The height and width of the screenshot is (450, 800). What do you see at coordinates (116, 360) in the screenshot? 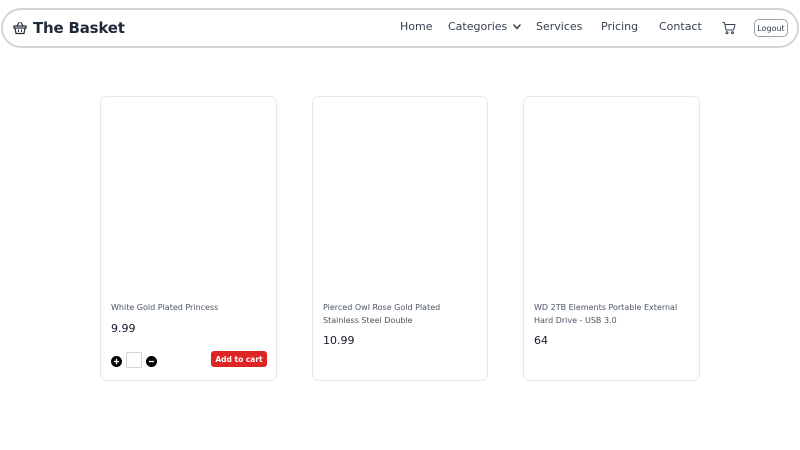
I see `plus-circle-icon` at bounding box center [116, 360].